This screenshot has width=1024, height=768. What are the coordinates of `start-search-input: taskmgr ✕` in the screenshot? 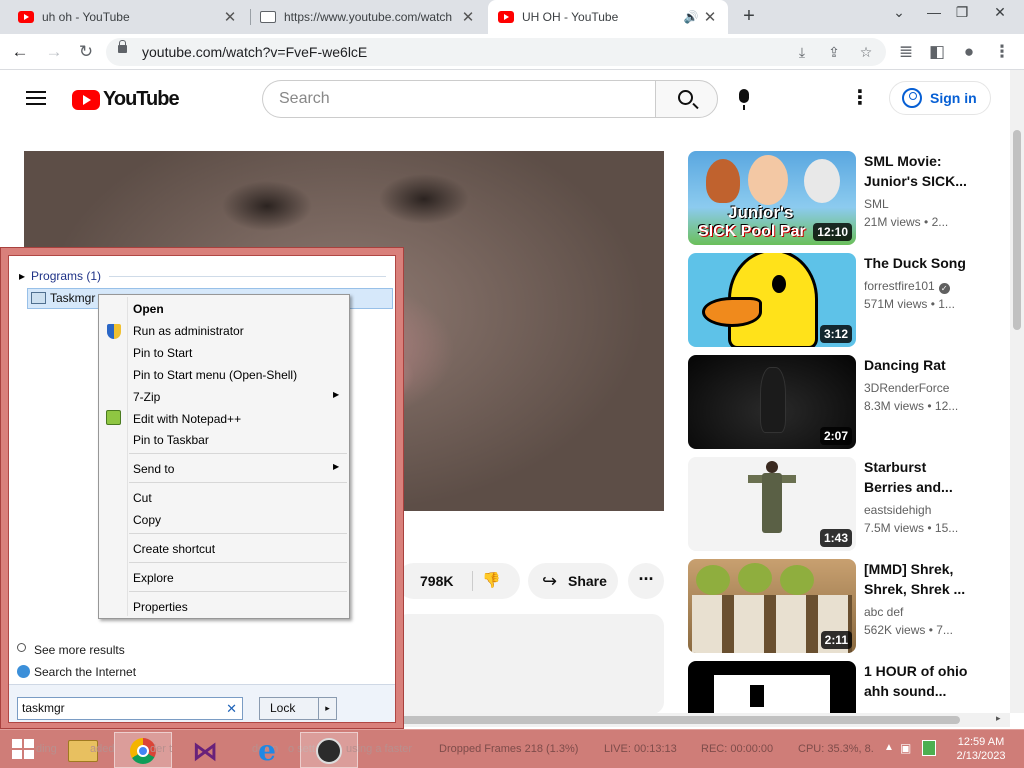 It's located at (130, 708).